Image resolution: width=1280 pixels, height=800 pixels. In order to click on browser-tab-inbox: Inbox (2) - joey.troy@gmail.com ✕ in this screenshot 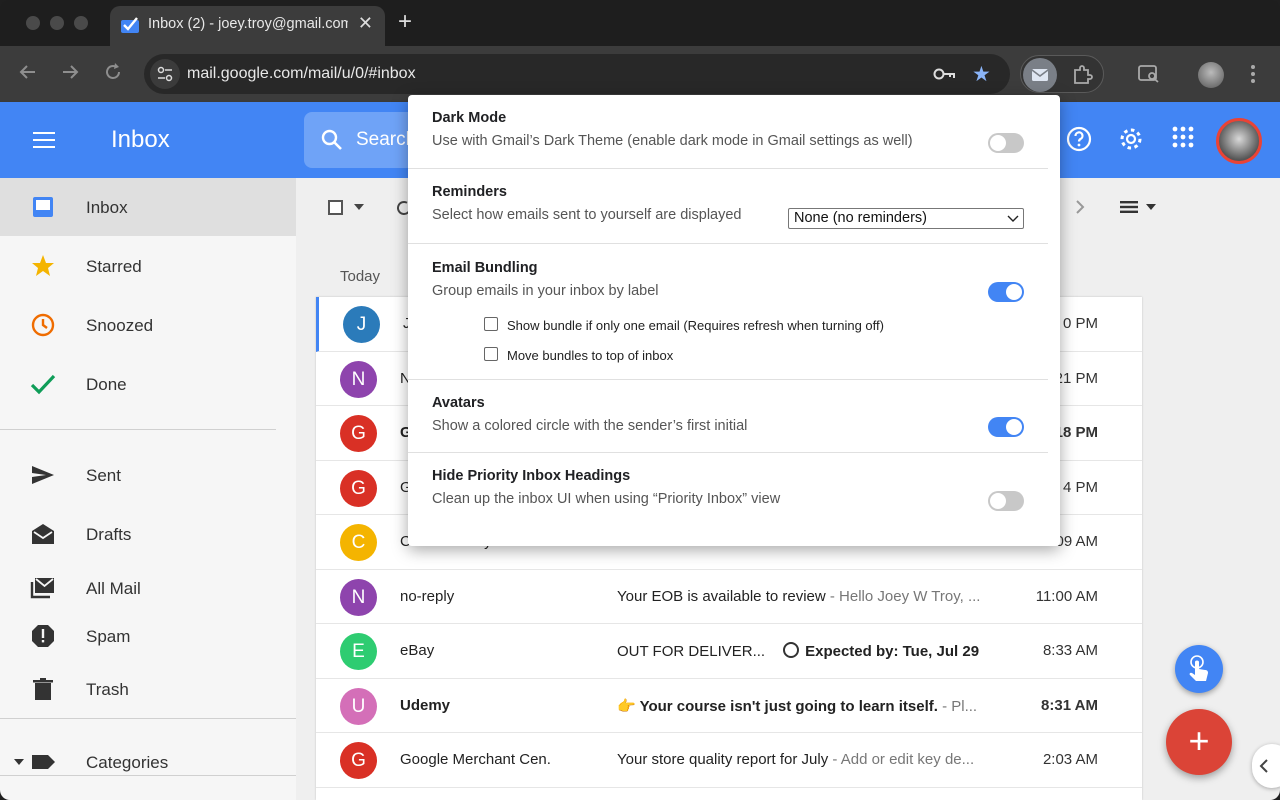, I will do `click(247, 26)`.